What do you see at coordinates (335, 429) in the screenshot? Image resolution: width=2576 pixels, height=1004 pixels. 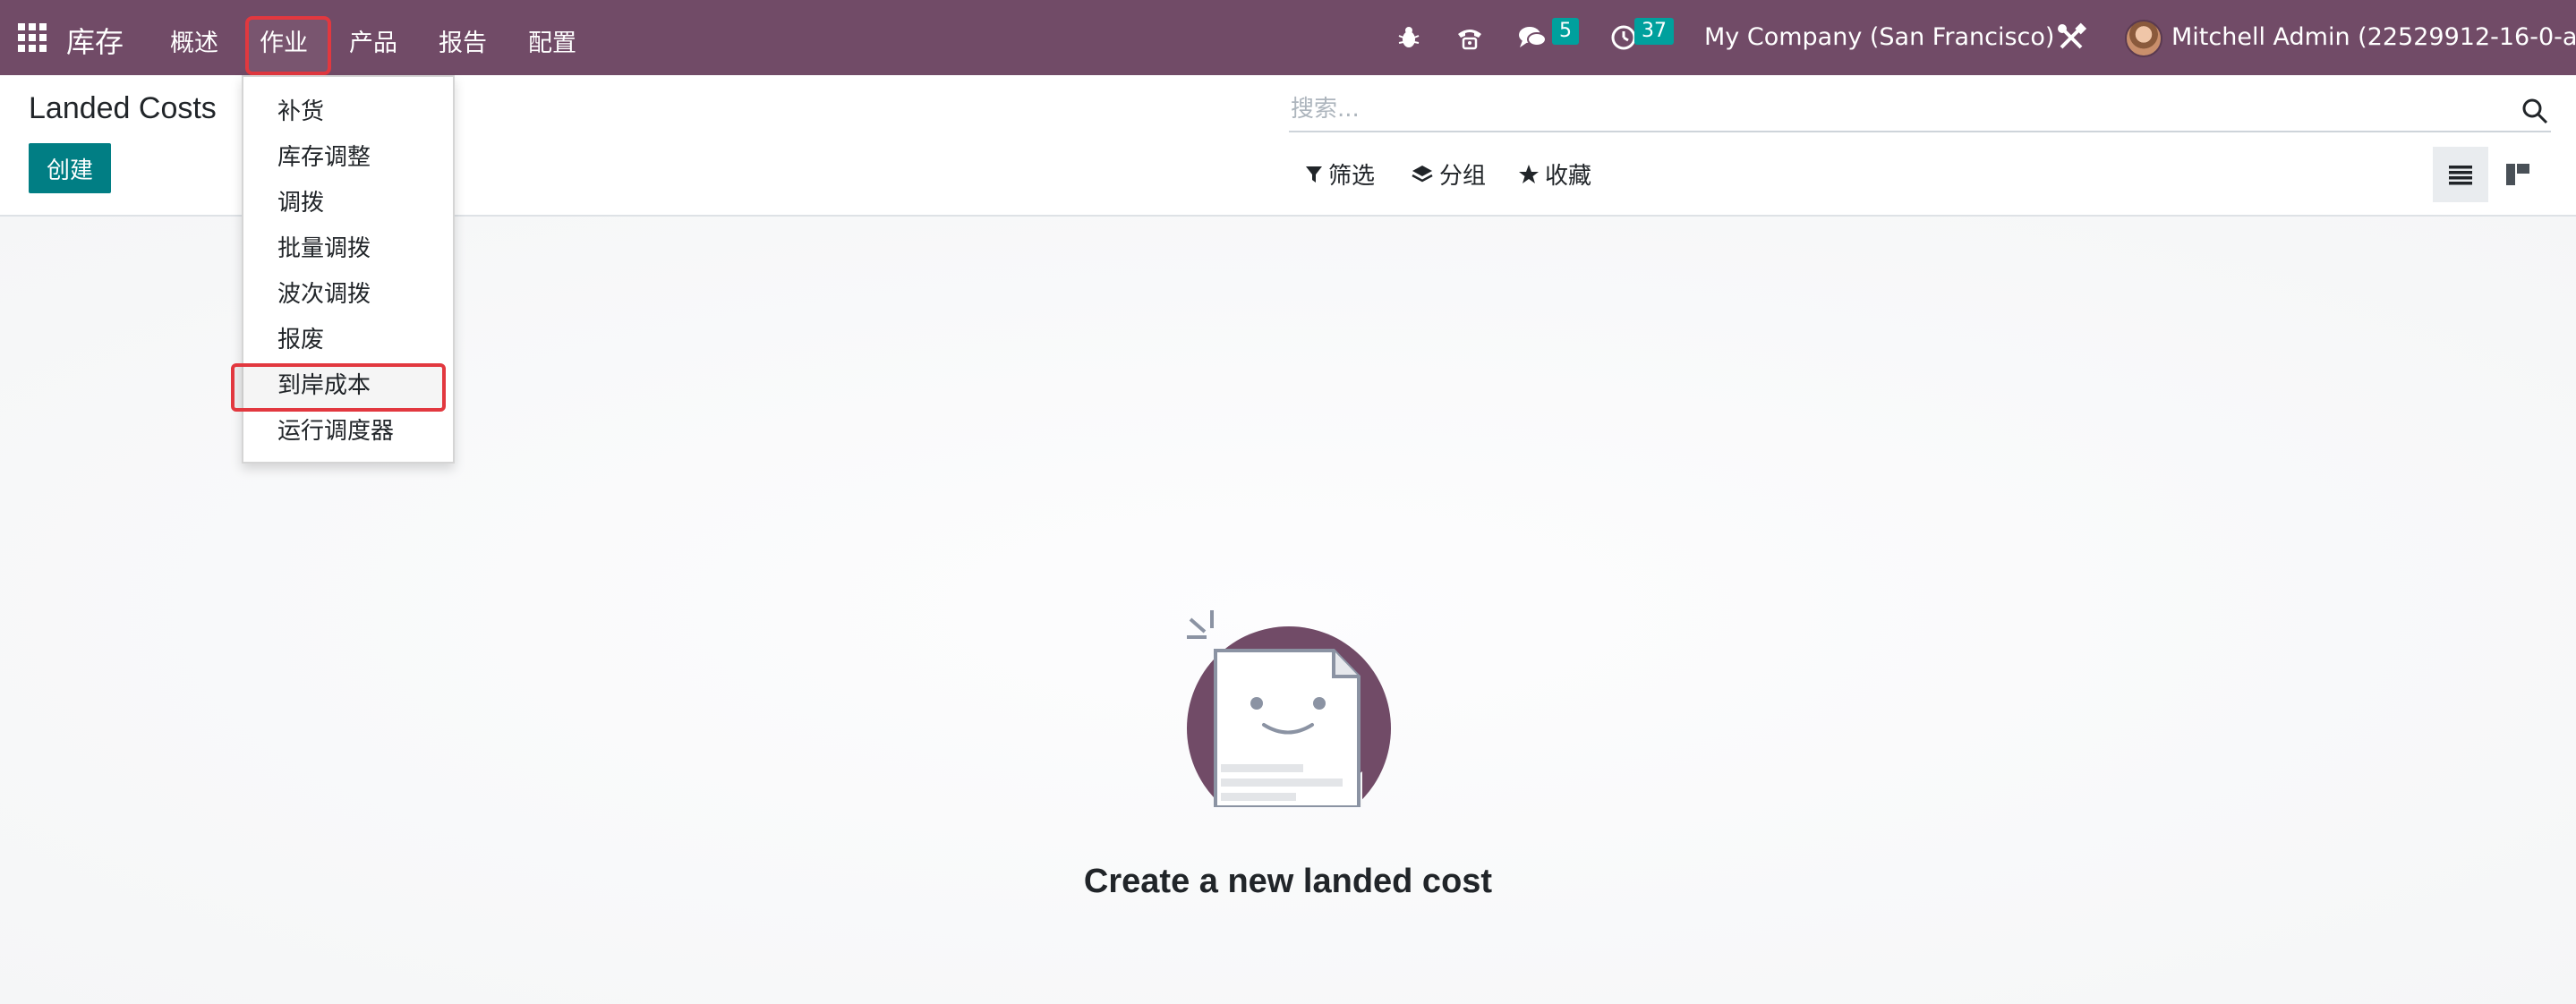 I see `dropdown-item-run-scheduler: 运行调度器` at bounding box center [335, 429].